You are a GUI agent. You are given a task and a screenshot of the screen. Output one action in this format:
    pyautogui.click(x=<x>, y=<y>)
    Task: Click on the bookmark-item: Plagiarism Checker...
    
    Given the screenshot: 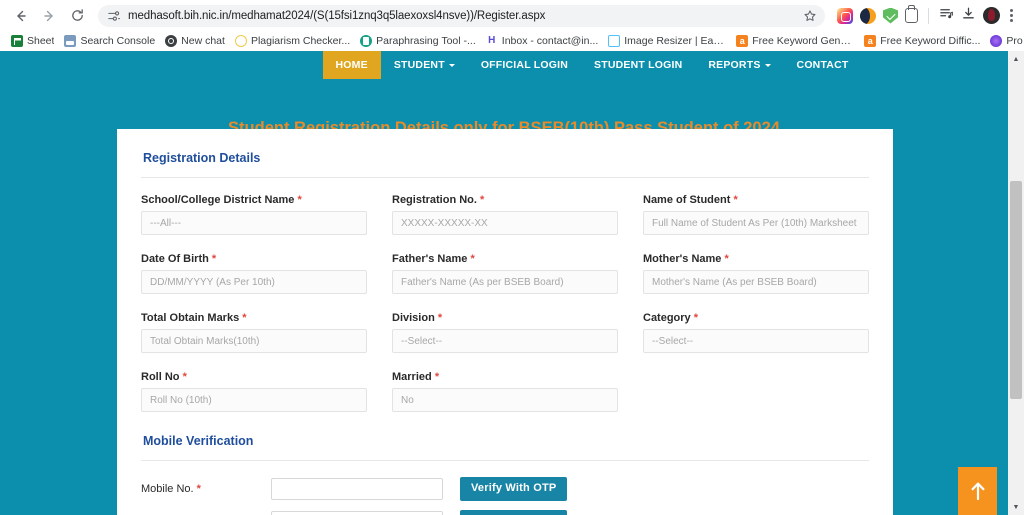 What is the action you would take?
    pyautogui.click(x=293, y=41)
    